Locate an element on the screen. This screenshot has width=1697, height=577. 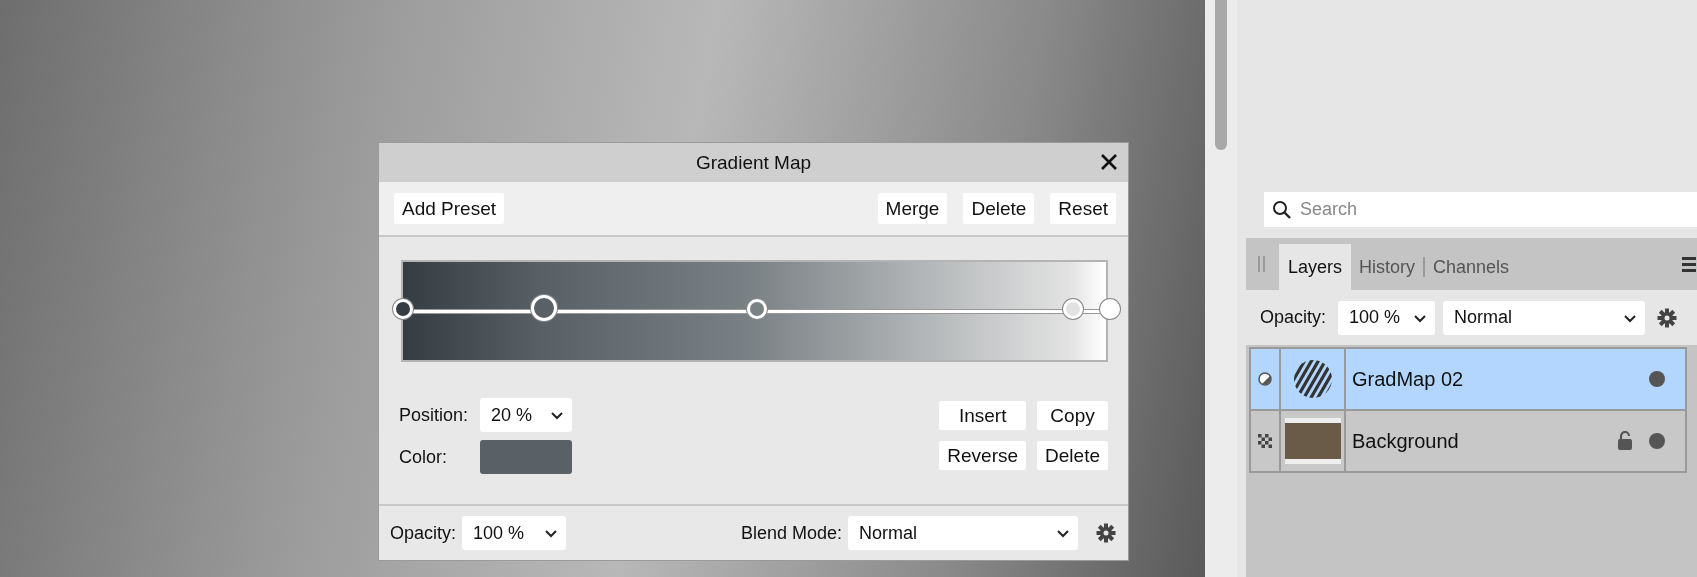
toolbar-button: Reset is located at coordinates (1083, 208).